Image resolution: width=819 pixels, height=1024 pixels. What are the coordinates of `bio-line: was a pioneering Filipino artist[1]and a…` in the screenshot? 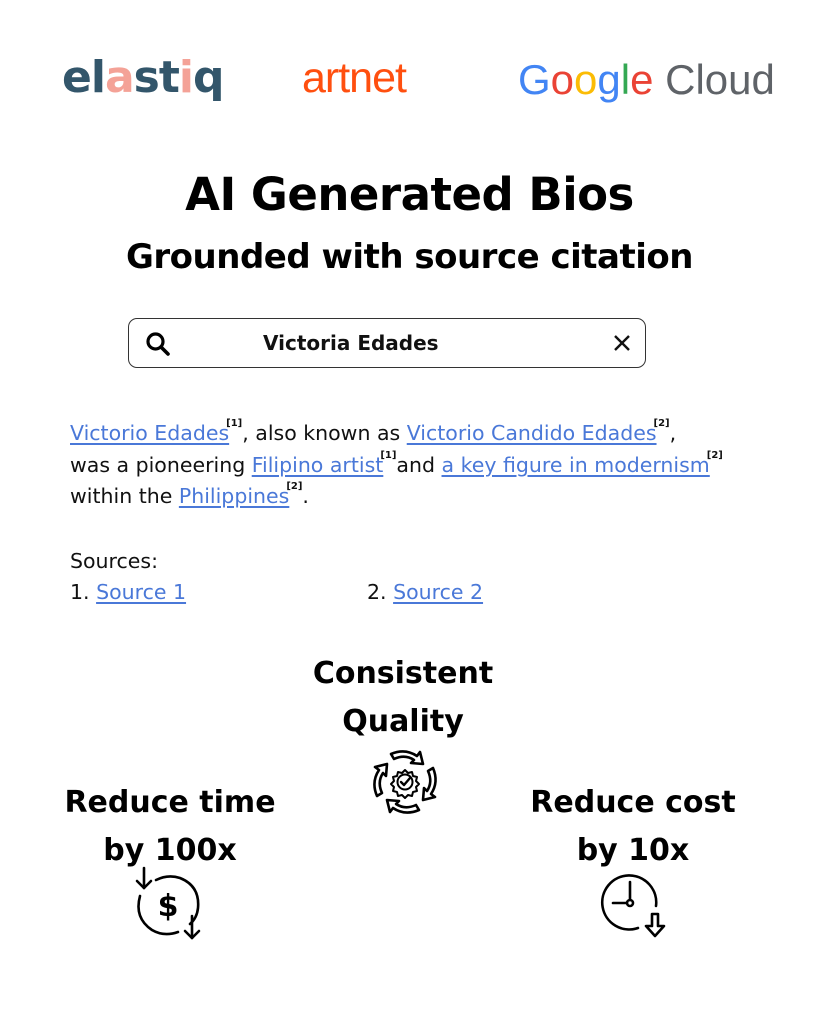 It's located at (420, 466).